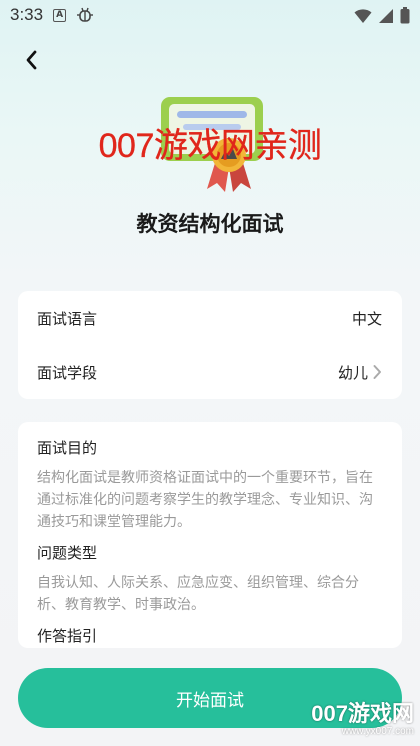 The height and width of the screenshot is (746, 420). Describe the element at coordinates (67, 318) in the screenshot. I see `language-label: 面试语言` at that location.